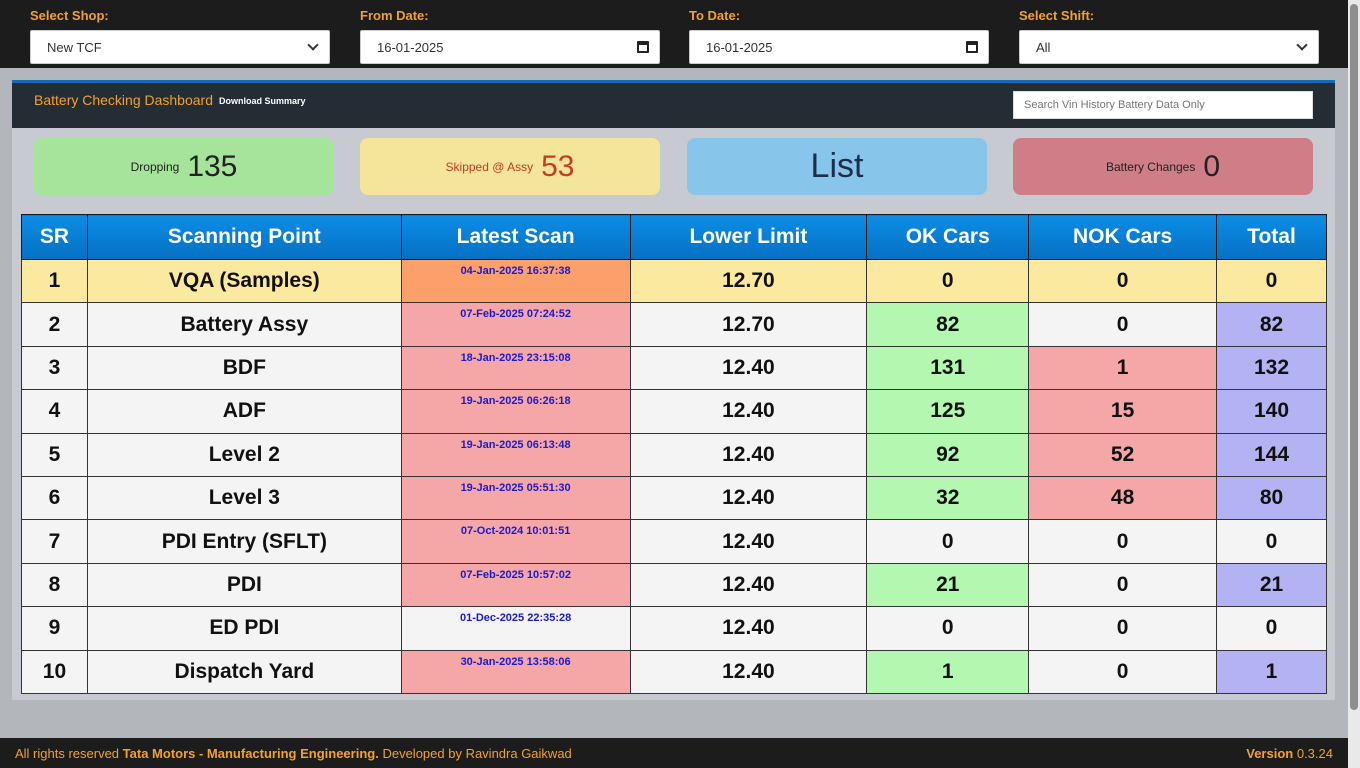 This screenshot has height=768, width=1360. I want to click on from-date-value: 16-01-2025, so click(410, 47).